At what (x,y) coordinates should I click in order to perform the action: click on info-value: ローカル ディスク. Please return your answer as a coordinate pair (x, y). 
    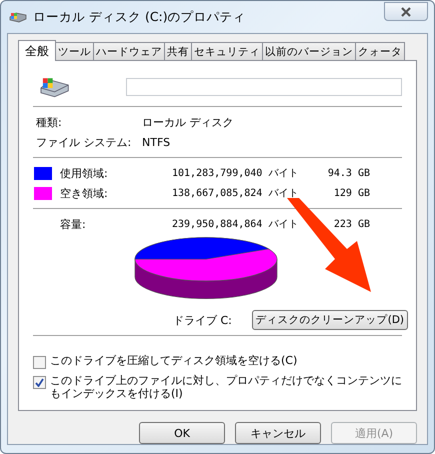
    Looking at the image, I should click on (188, 122).